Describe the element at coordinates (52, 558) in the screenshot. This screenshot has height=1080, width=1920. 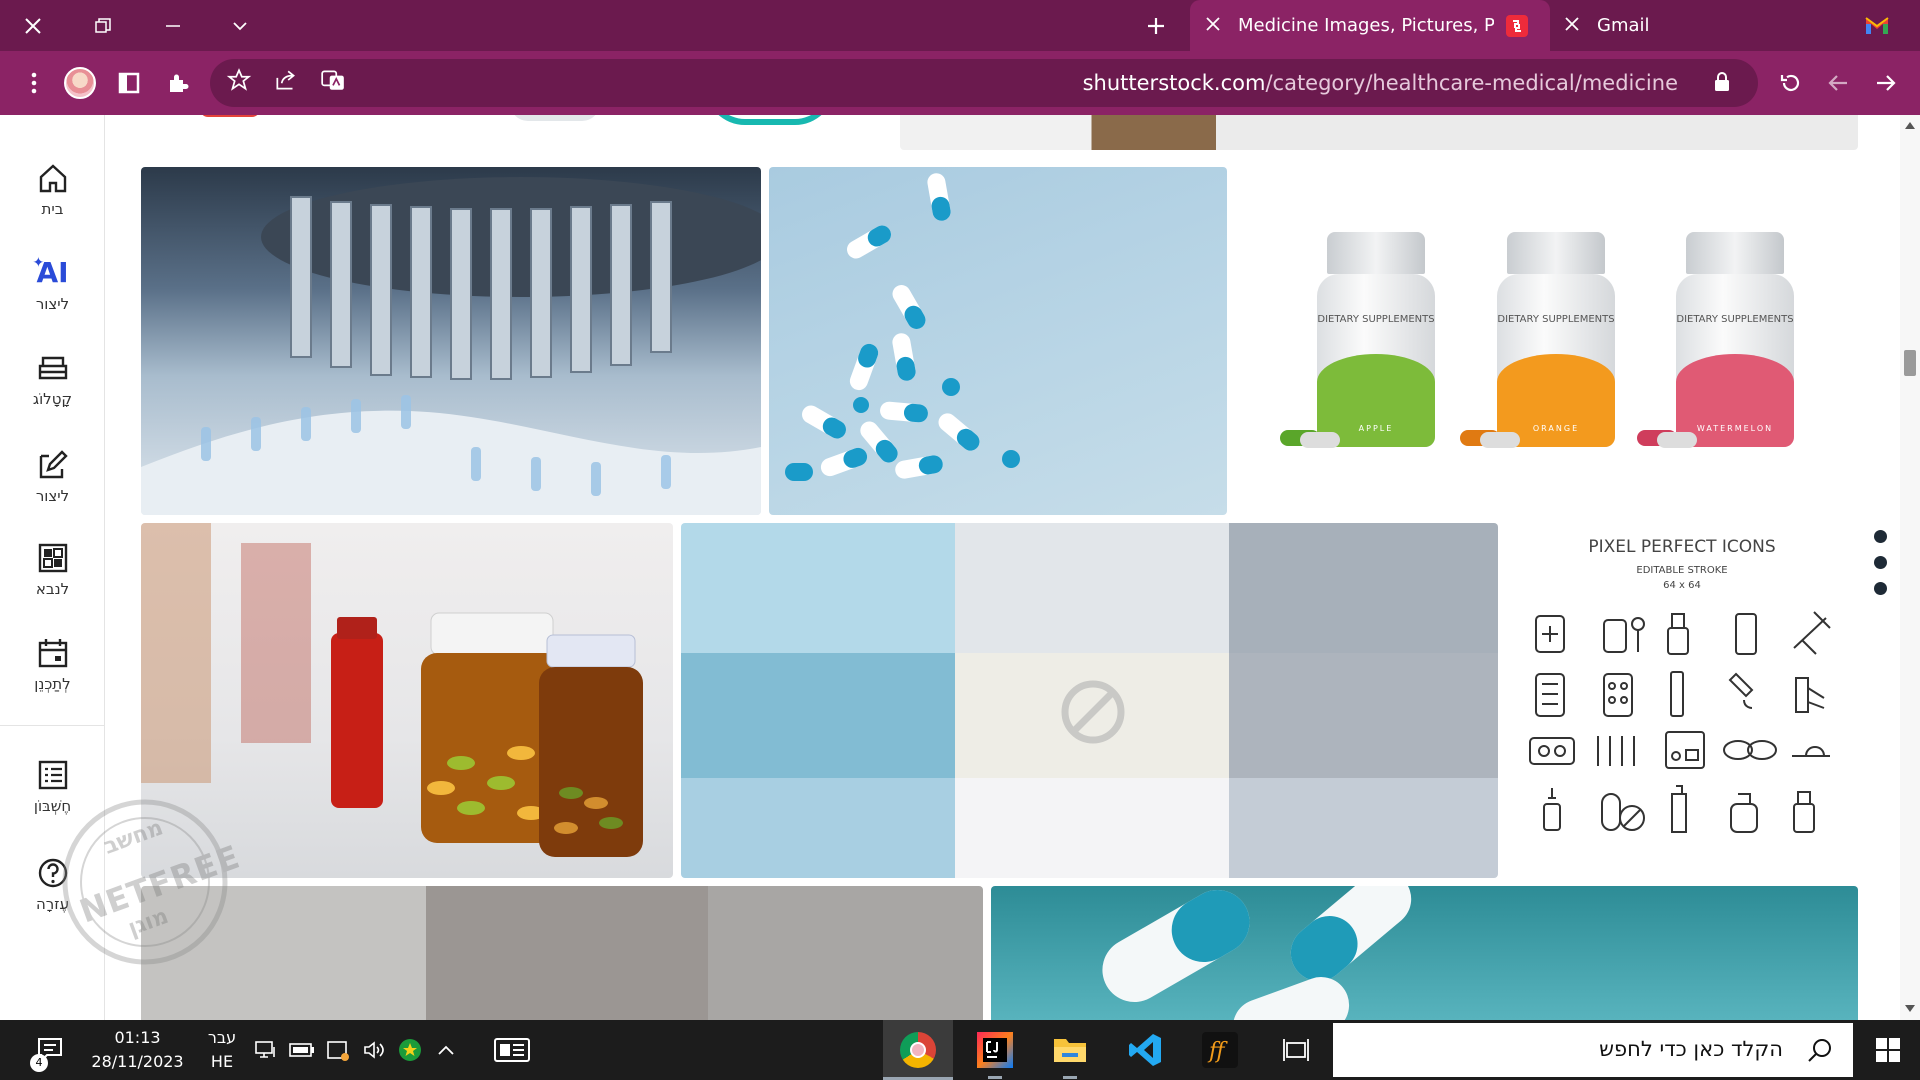
I see `dashboard-icon` at that location.